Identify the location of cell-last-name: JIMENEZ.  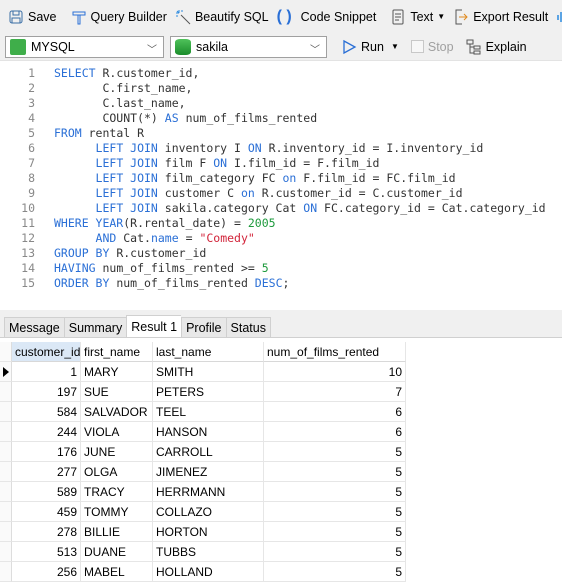
(208, 472).